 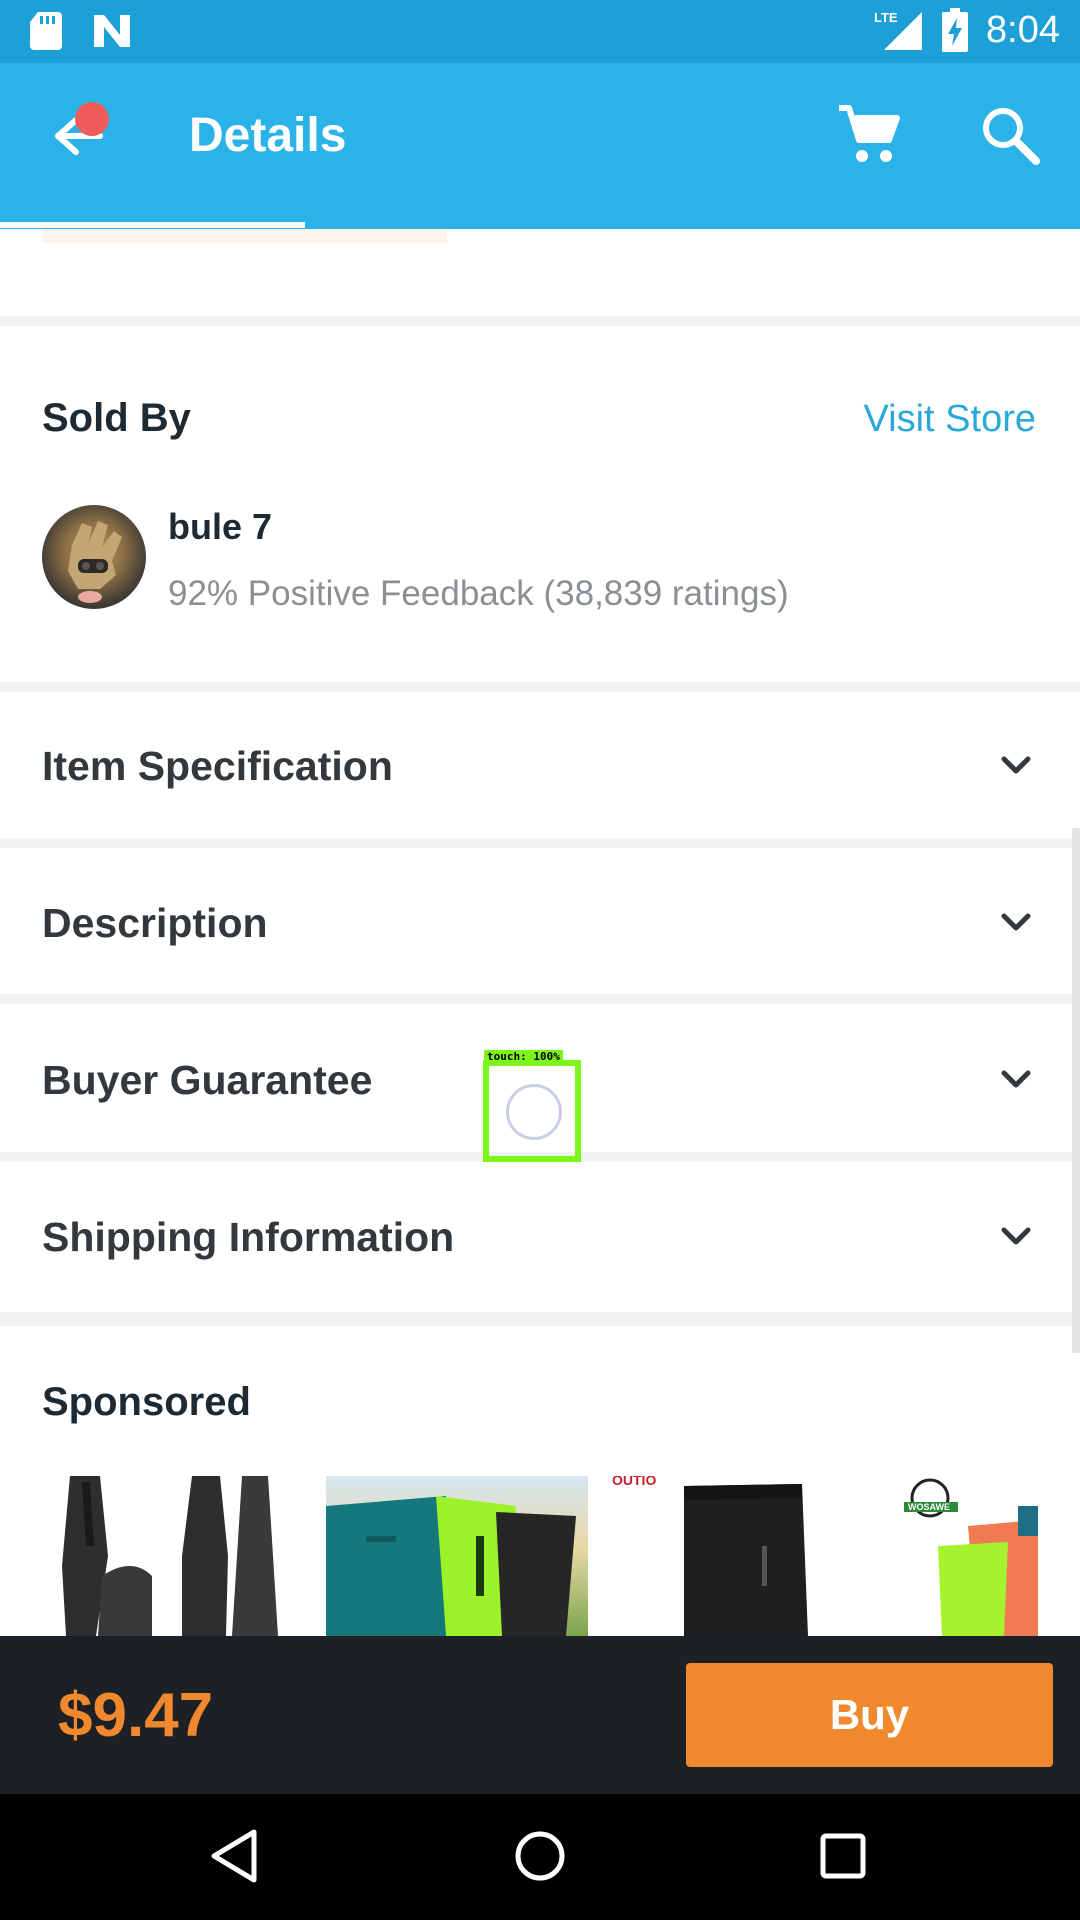 I want to click on nav-back-icon, so click(x=236, y=1856).